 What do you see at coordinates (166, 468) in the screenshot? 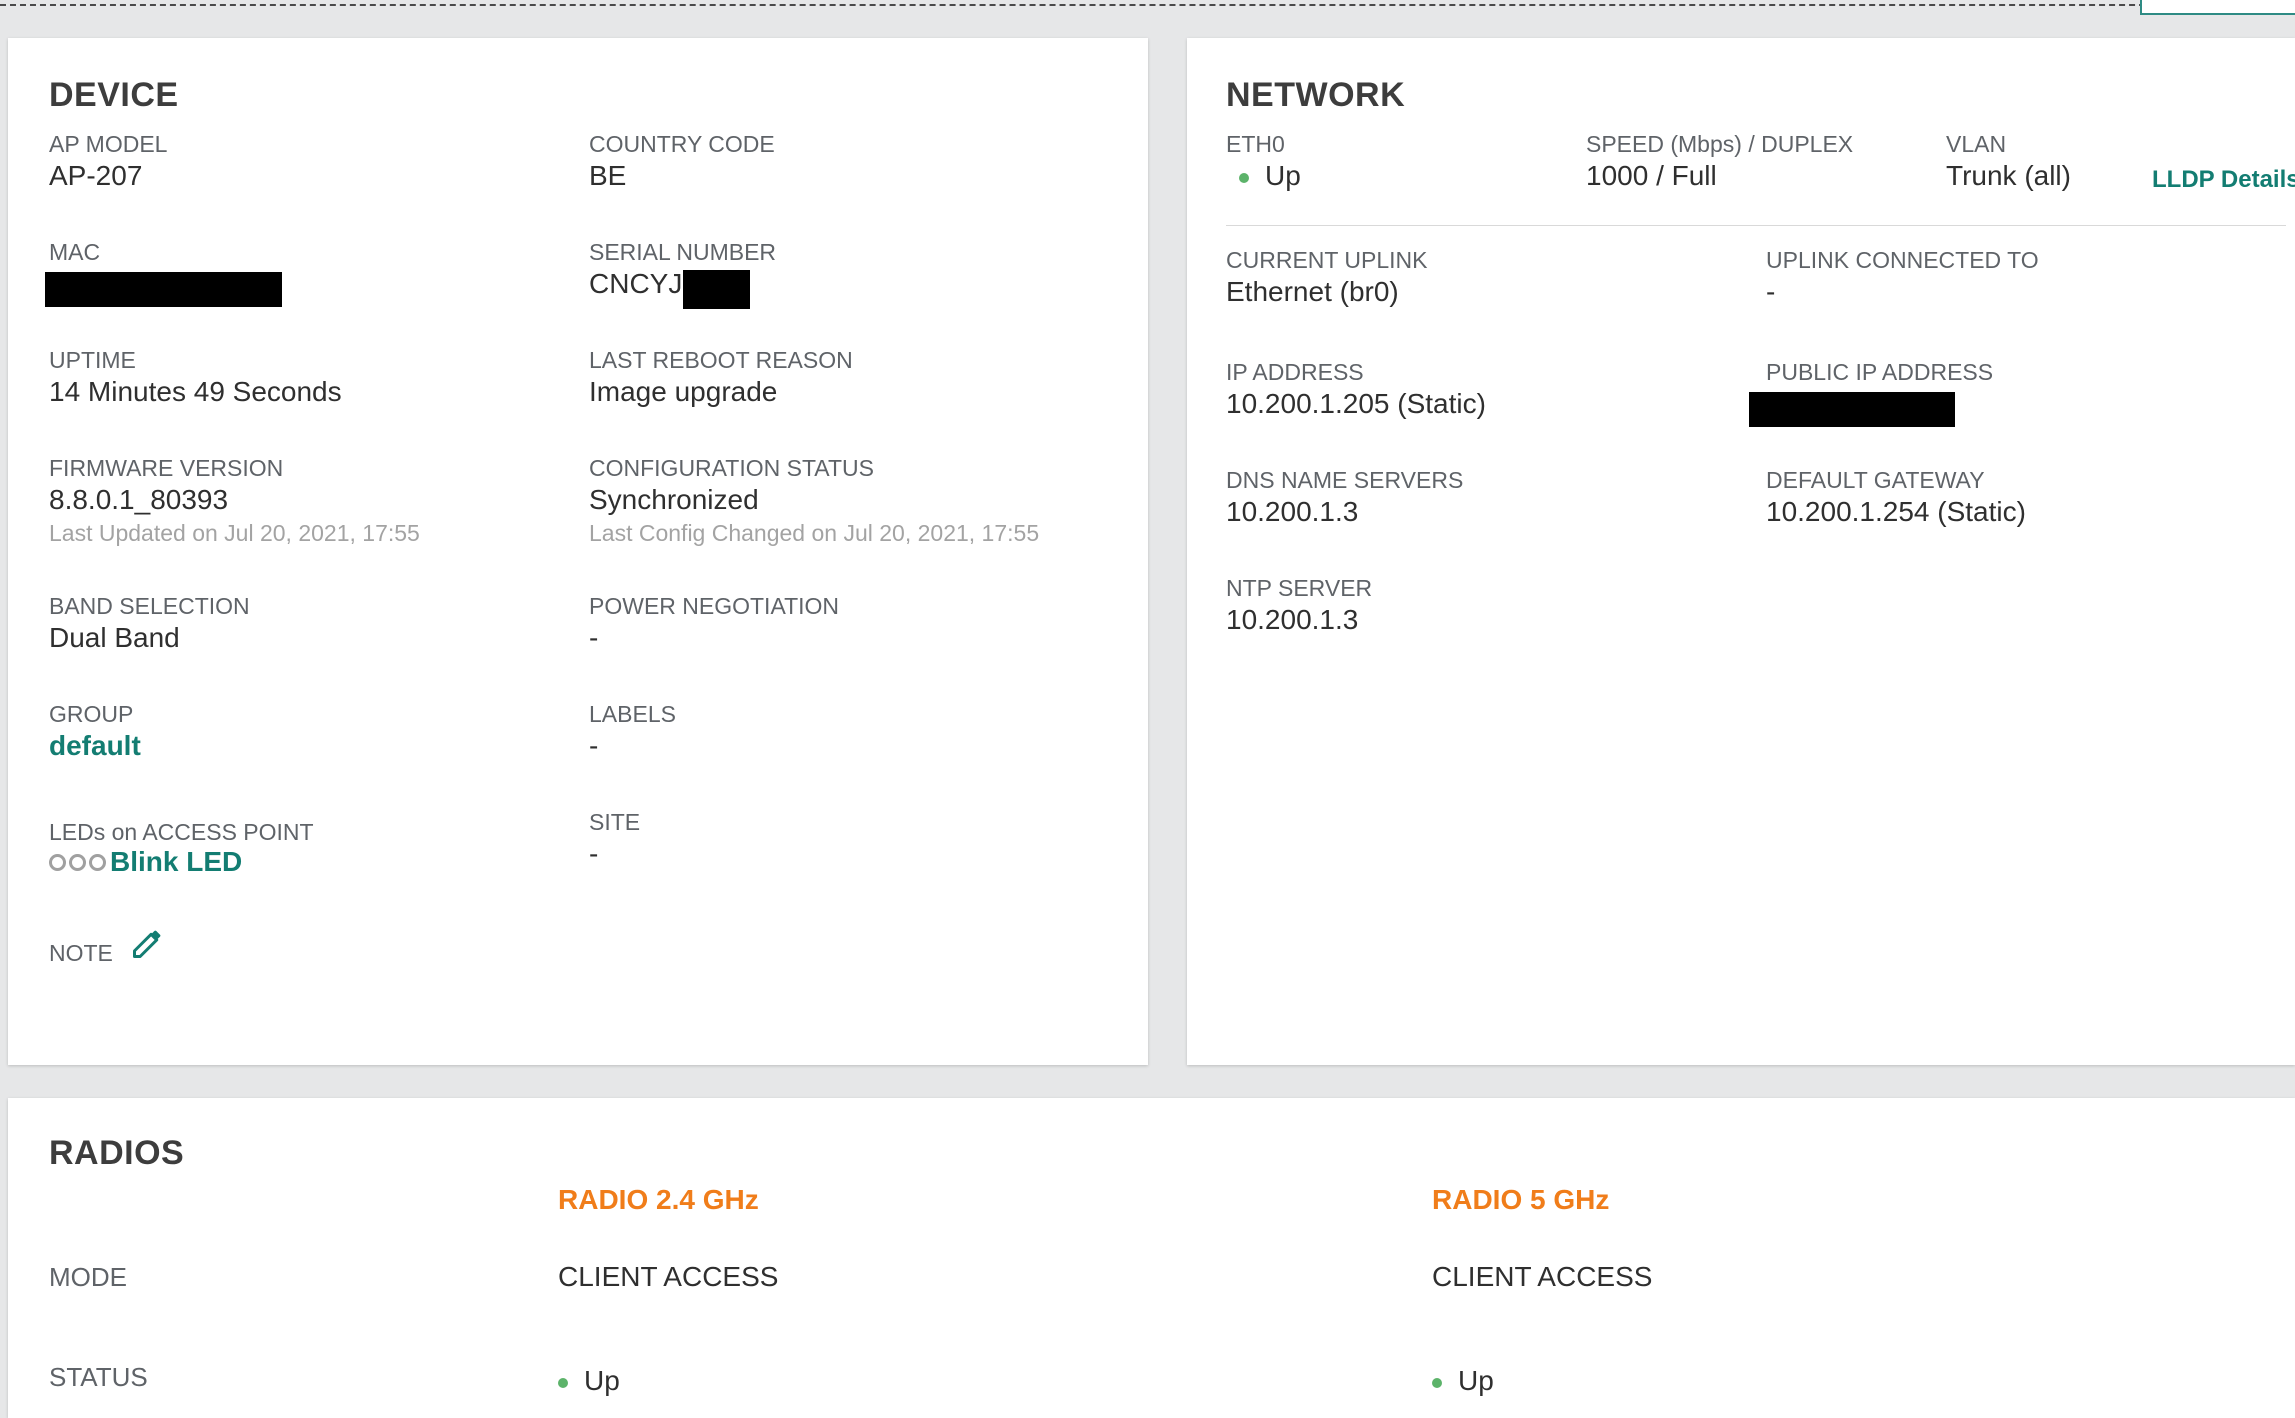
I see `firmware-label: FIRMWARE VERSION` at bounding box center [166, 468].